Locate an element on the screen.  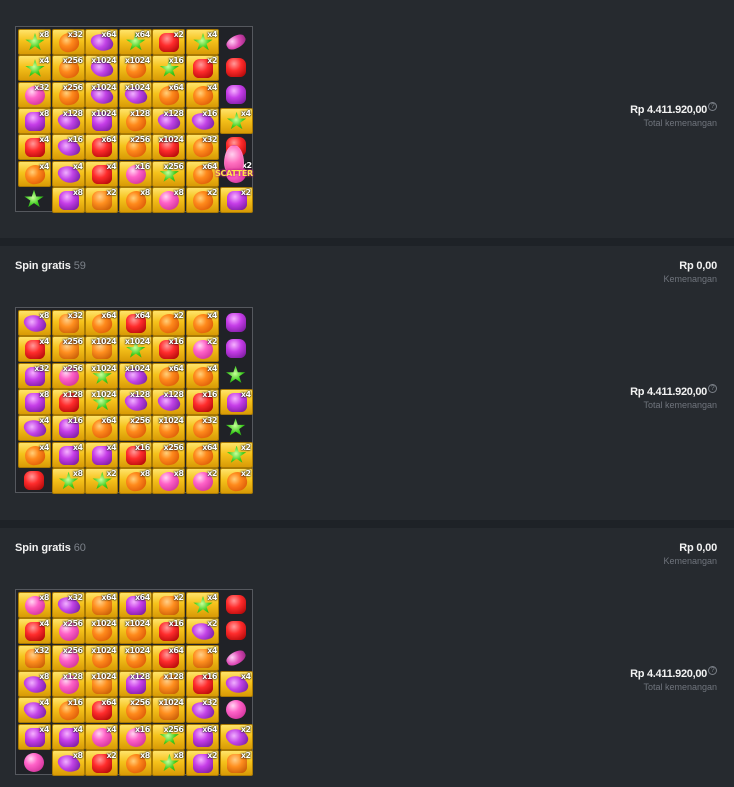
spin-win-amount: Rp 0,00 is located at coordinates (698, 548).